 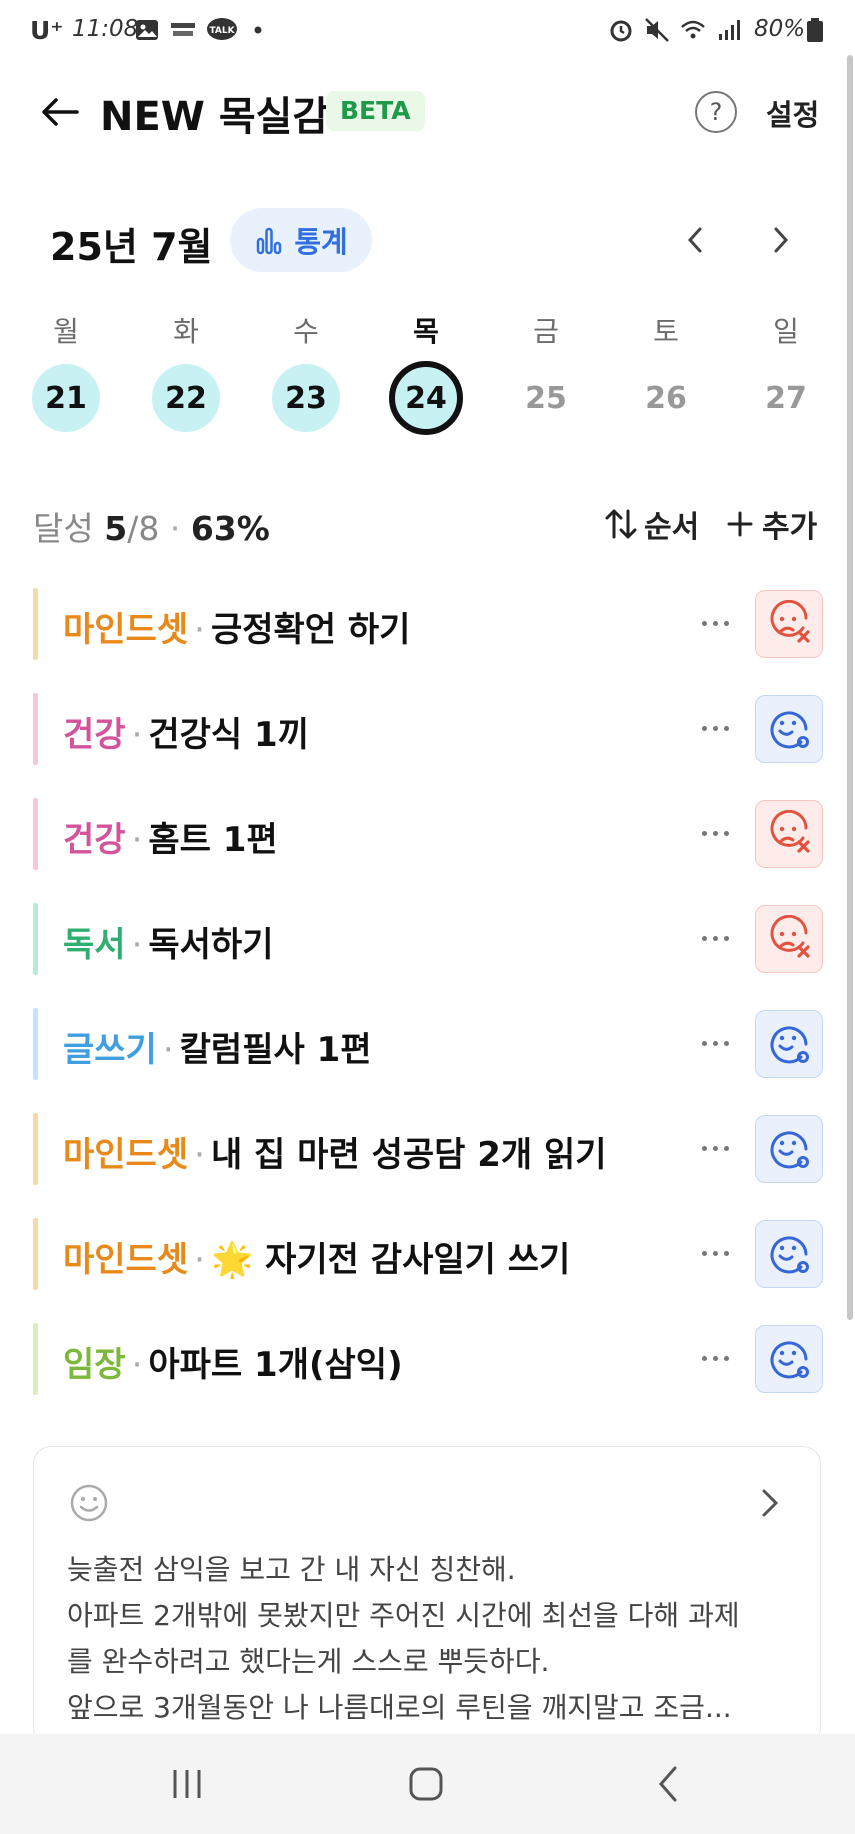 I want to click on weekday-label: 수, so click(x=306, y=331).